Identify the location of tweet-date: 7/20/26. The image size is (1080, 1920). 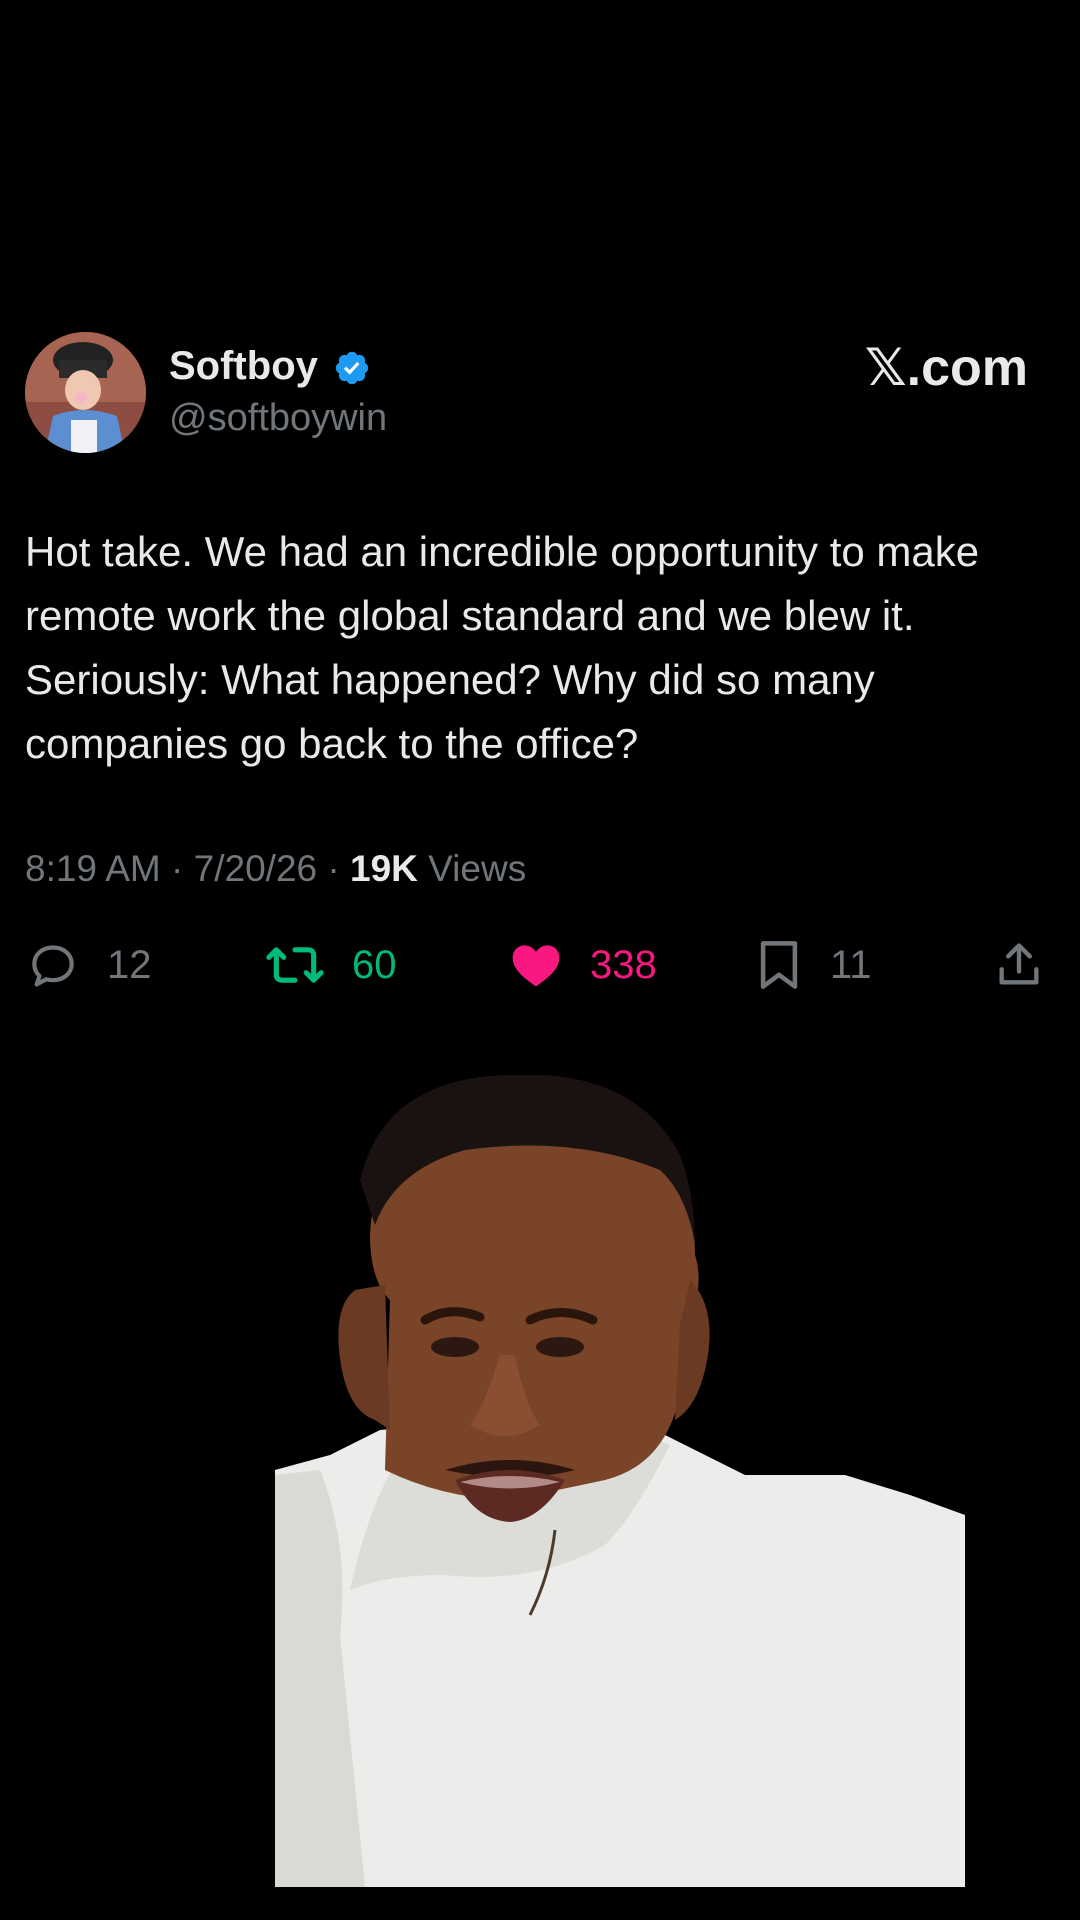
(255, 868).